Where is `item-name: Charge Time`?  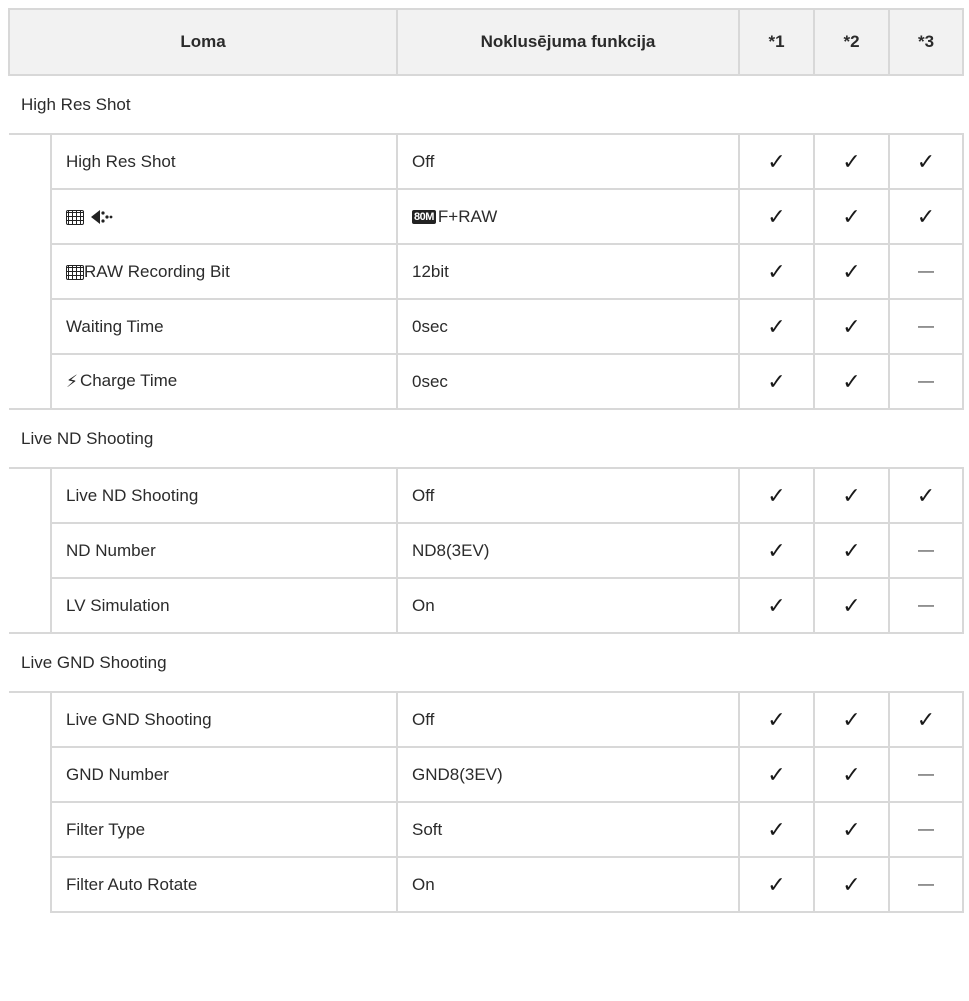 item-name: Charge Time is located at coordinates (128, 381).